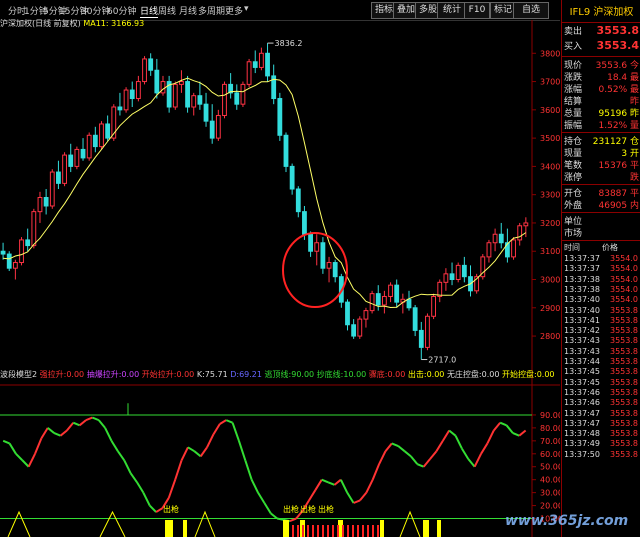 This screenshot has height=537, width=640. Describe the element at coordinates (582, 351) in the screenshot. I see `trade-time: 13:37:43` at that location.